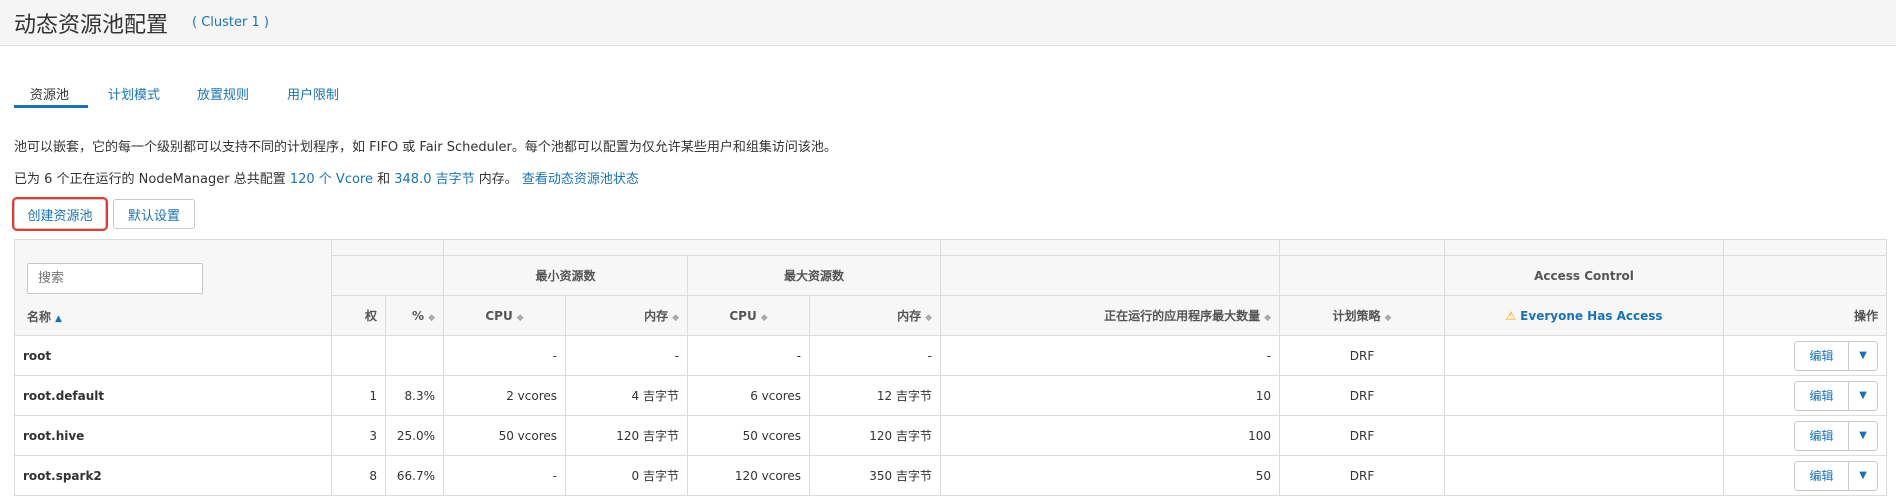 The width and height of the screenshot is (1896, 503). I want to click on col-max-mem-header: 内存 ◆, so click(875, 315).